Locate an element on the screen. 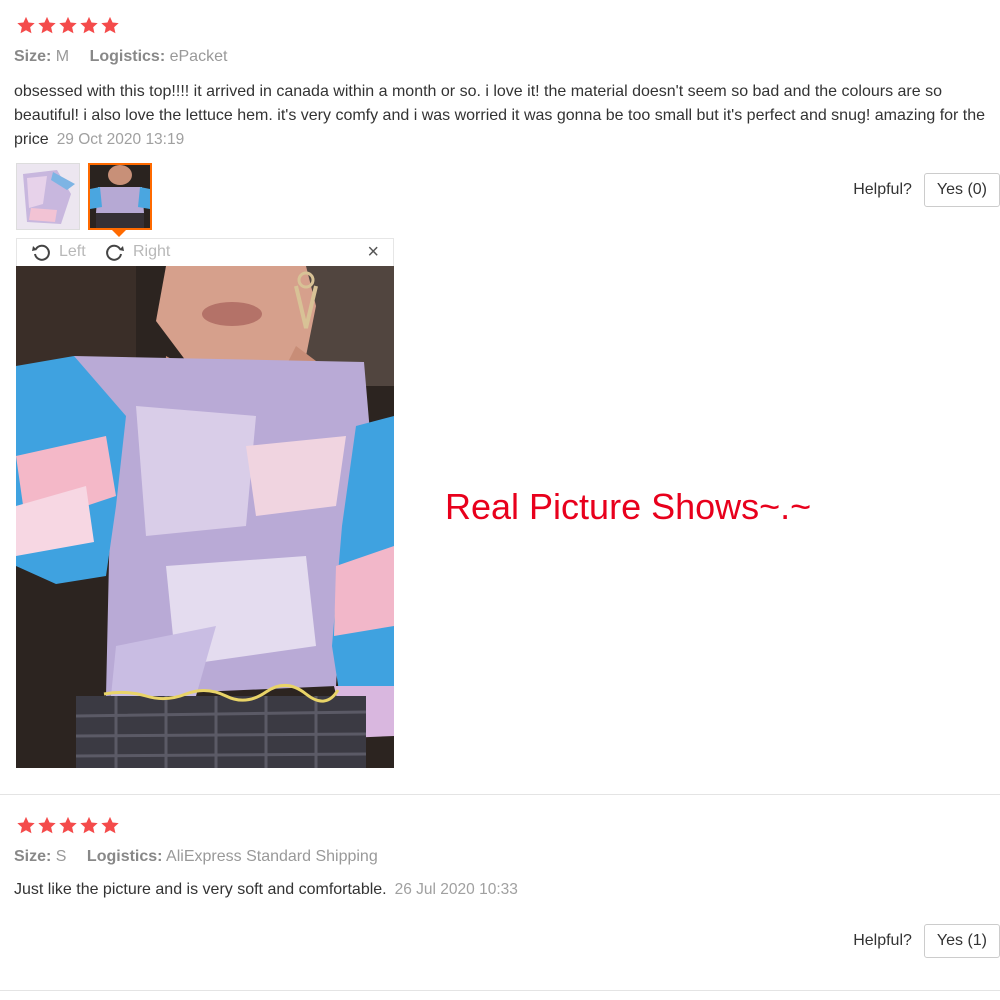 The height and width of the screenshot is (1000, 1000). review-meta: Size: M Logistics: ePacket is located at coordinates (128, 57).